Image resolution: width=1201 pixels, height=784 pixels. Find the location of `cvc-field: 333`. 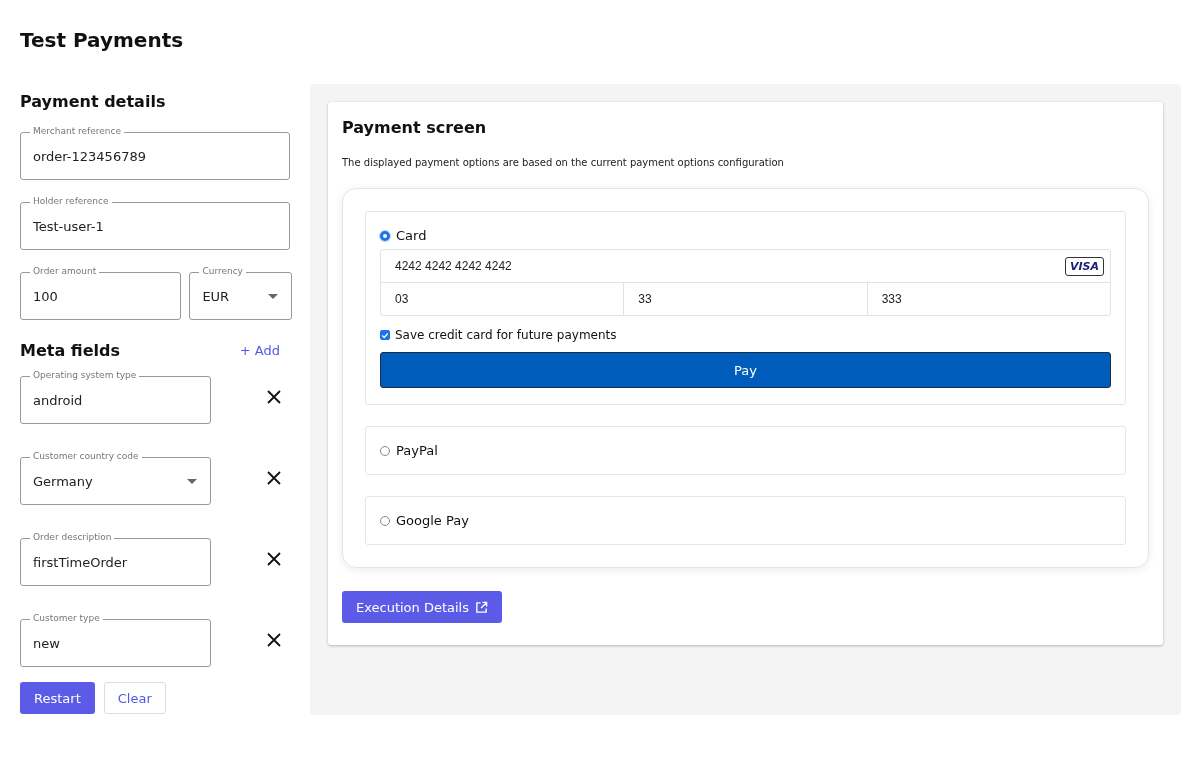

cvc-field: 333 is located at coordinates (988, 299).